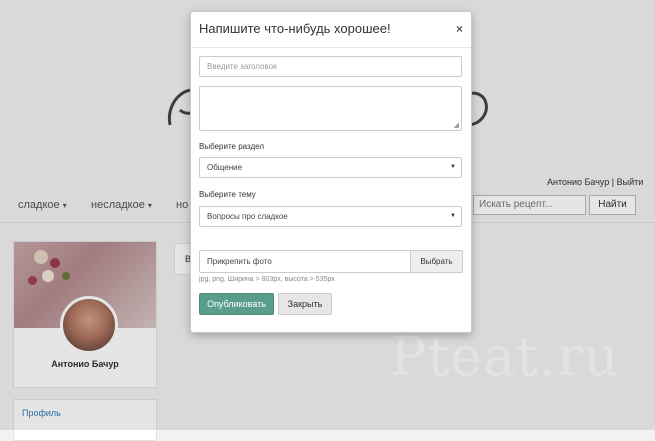 The height and width of the screenshot is (441, 655). I want to click on modal-header: Напишите что-нибудь хорошее! ×, so click(331, 30).